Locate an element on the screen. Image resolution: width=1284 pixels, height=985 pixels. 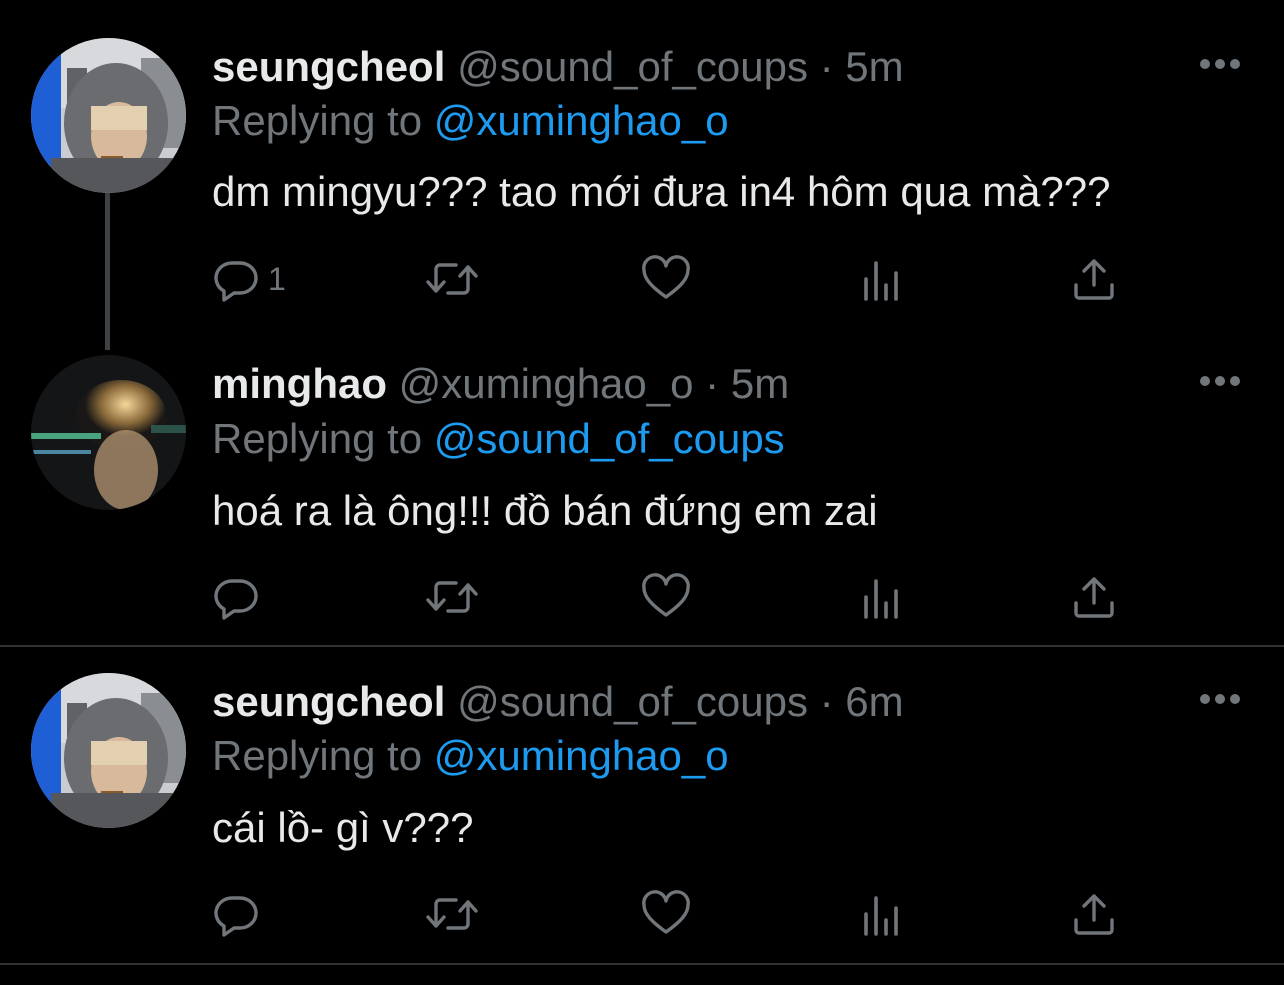
mention-link: @sound_of_coups is located at coordinates (609, 438).